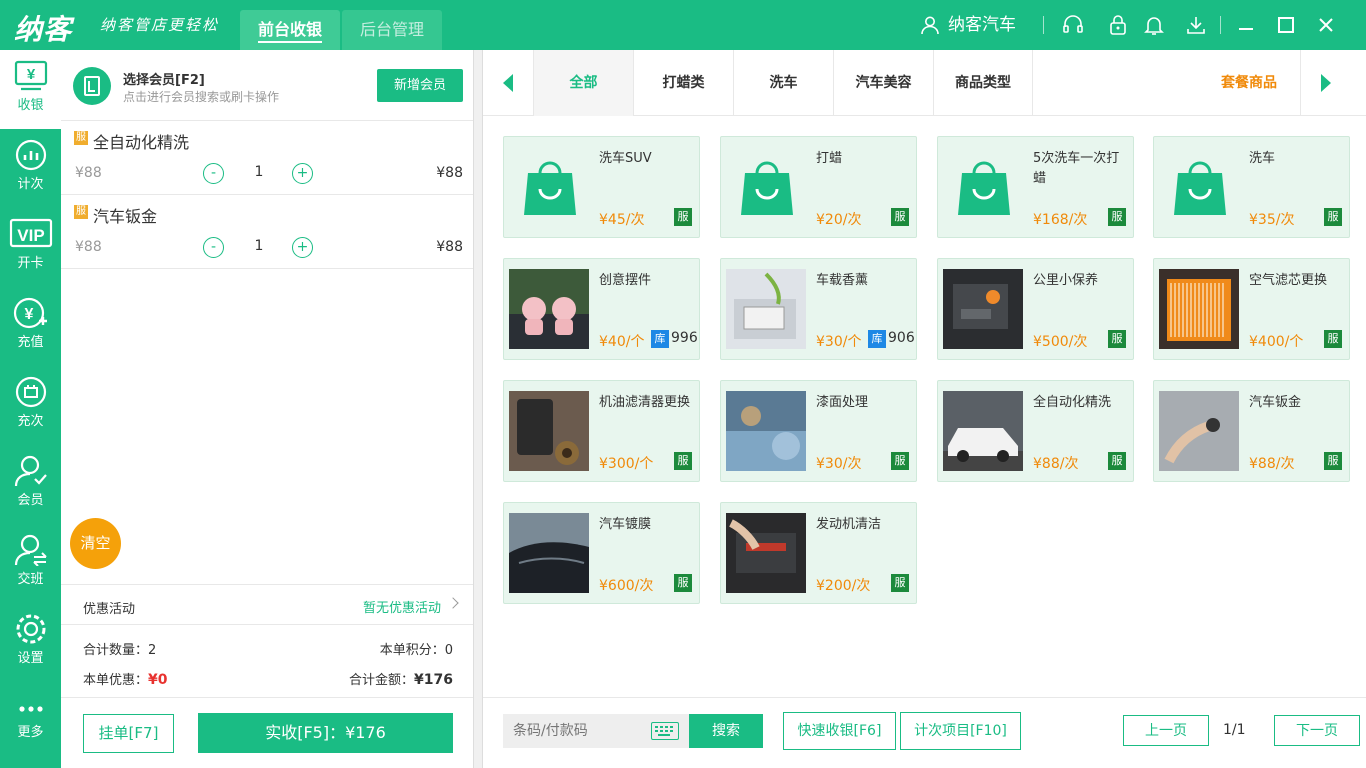  What do you see at coordinates (267, 232) in the screenshot?
I see `cart-item: 服 汽车钣金 ¥88 - 1 + ¥88` at bounding box center [267, 232].